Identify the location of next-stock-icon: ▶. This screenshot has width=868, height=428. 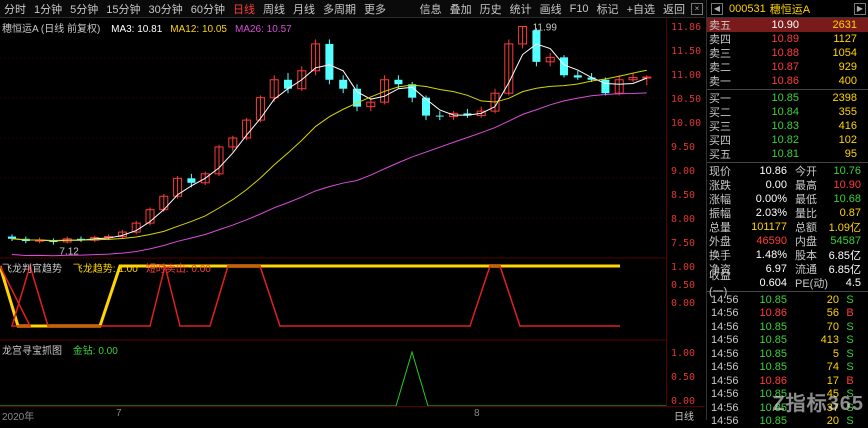
(860, 9).